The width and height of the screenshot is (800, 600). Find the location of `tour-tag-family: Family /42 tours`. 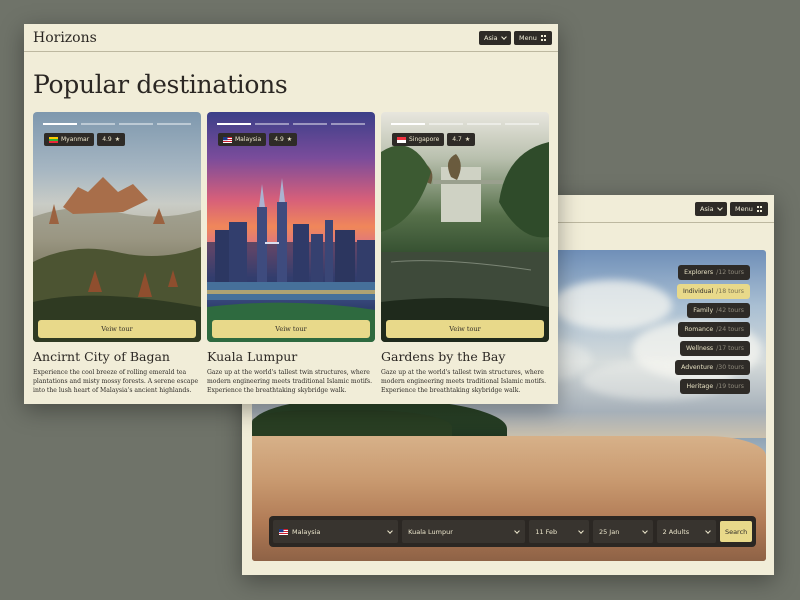

tour-tag-family: Family /42 tours is located at coordinates (718, 310).